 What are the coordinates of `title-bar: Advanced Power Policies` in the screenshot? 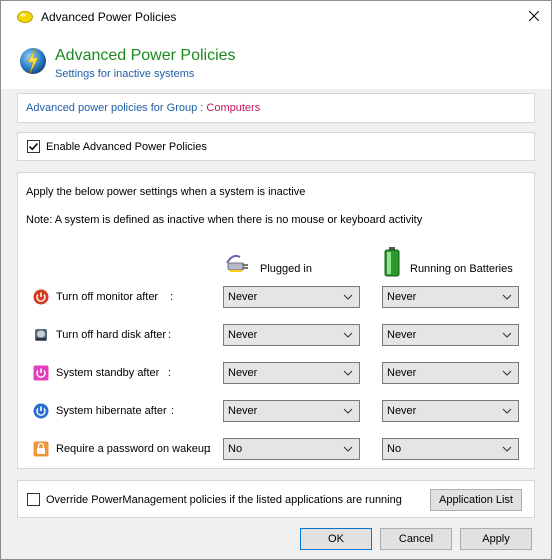 It's located at (276, 17).